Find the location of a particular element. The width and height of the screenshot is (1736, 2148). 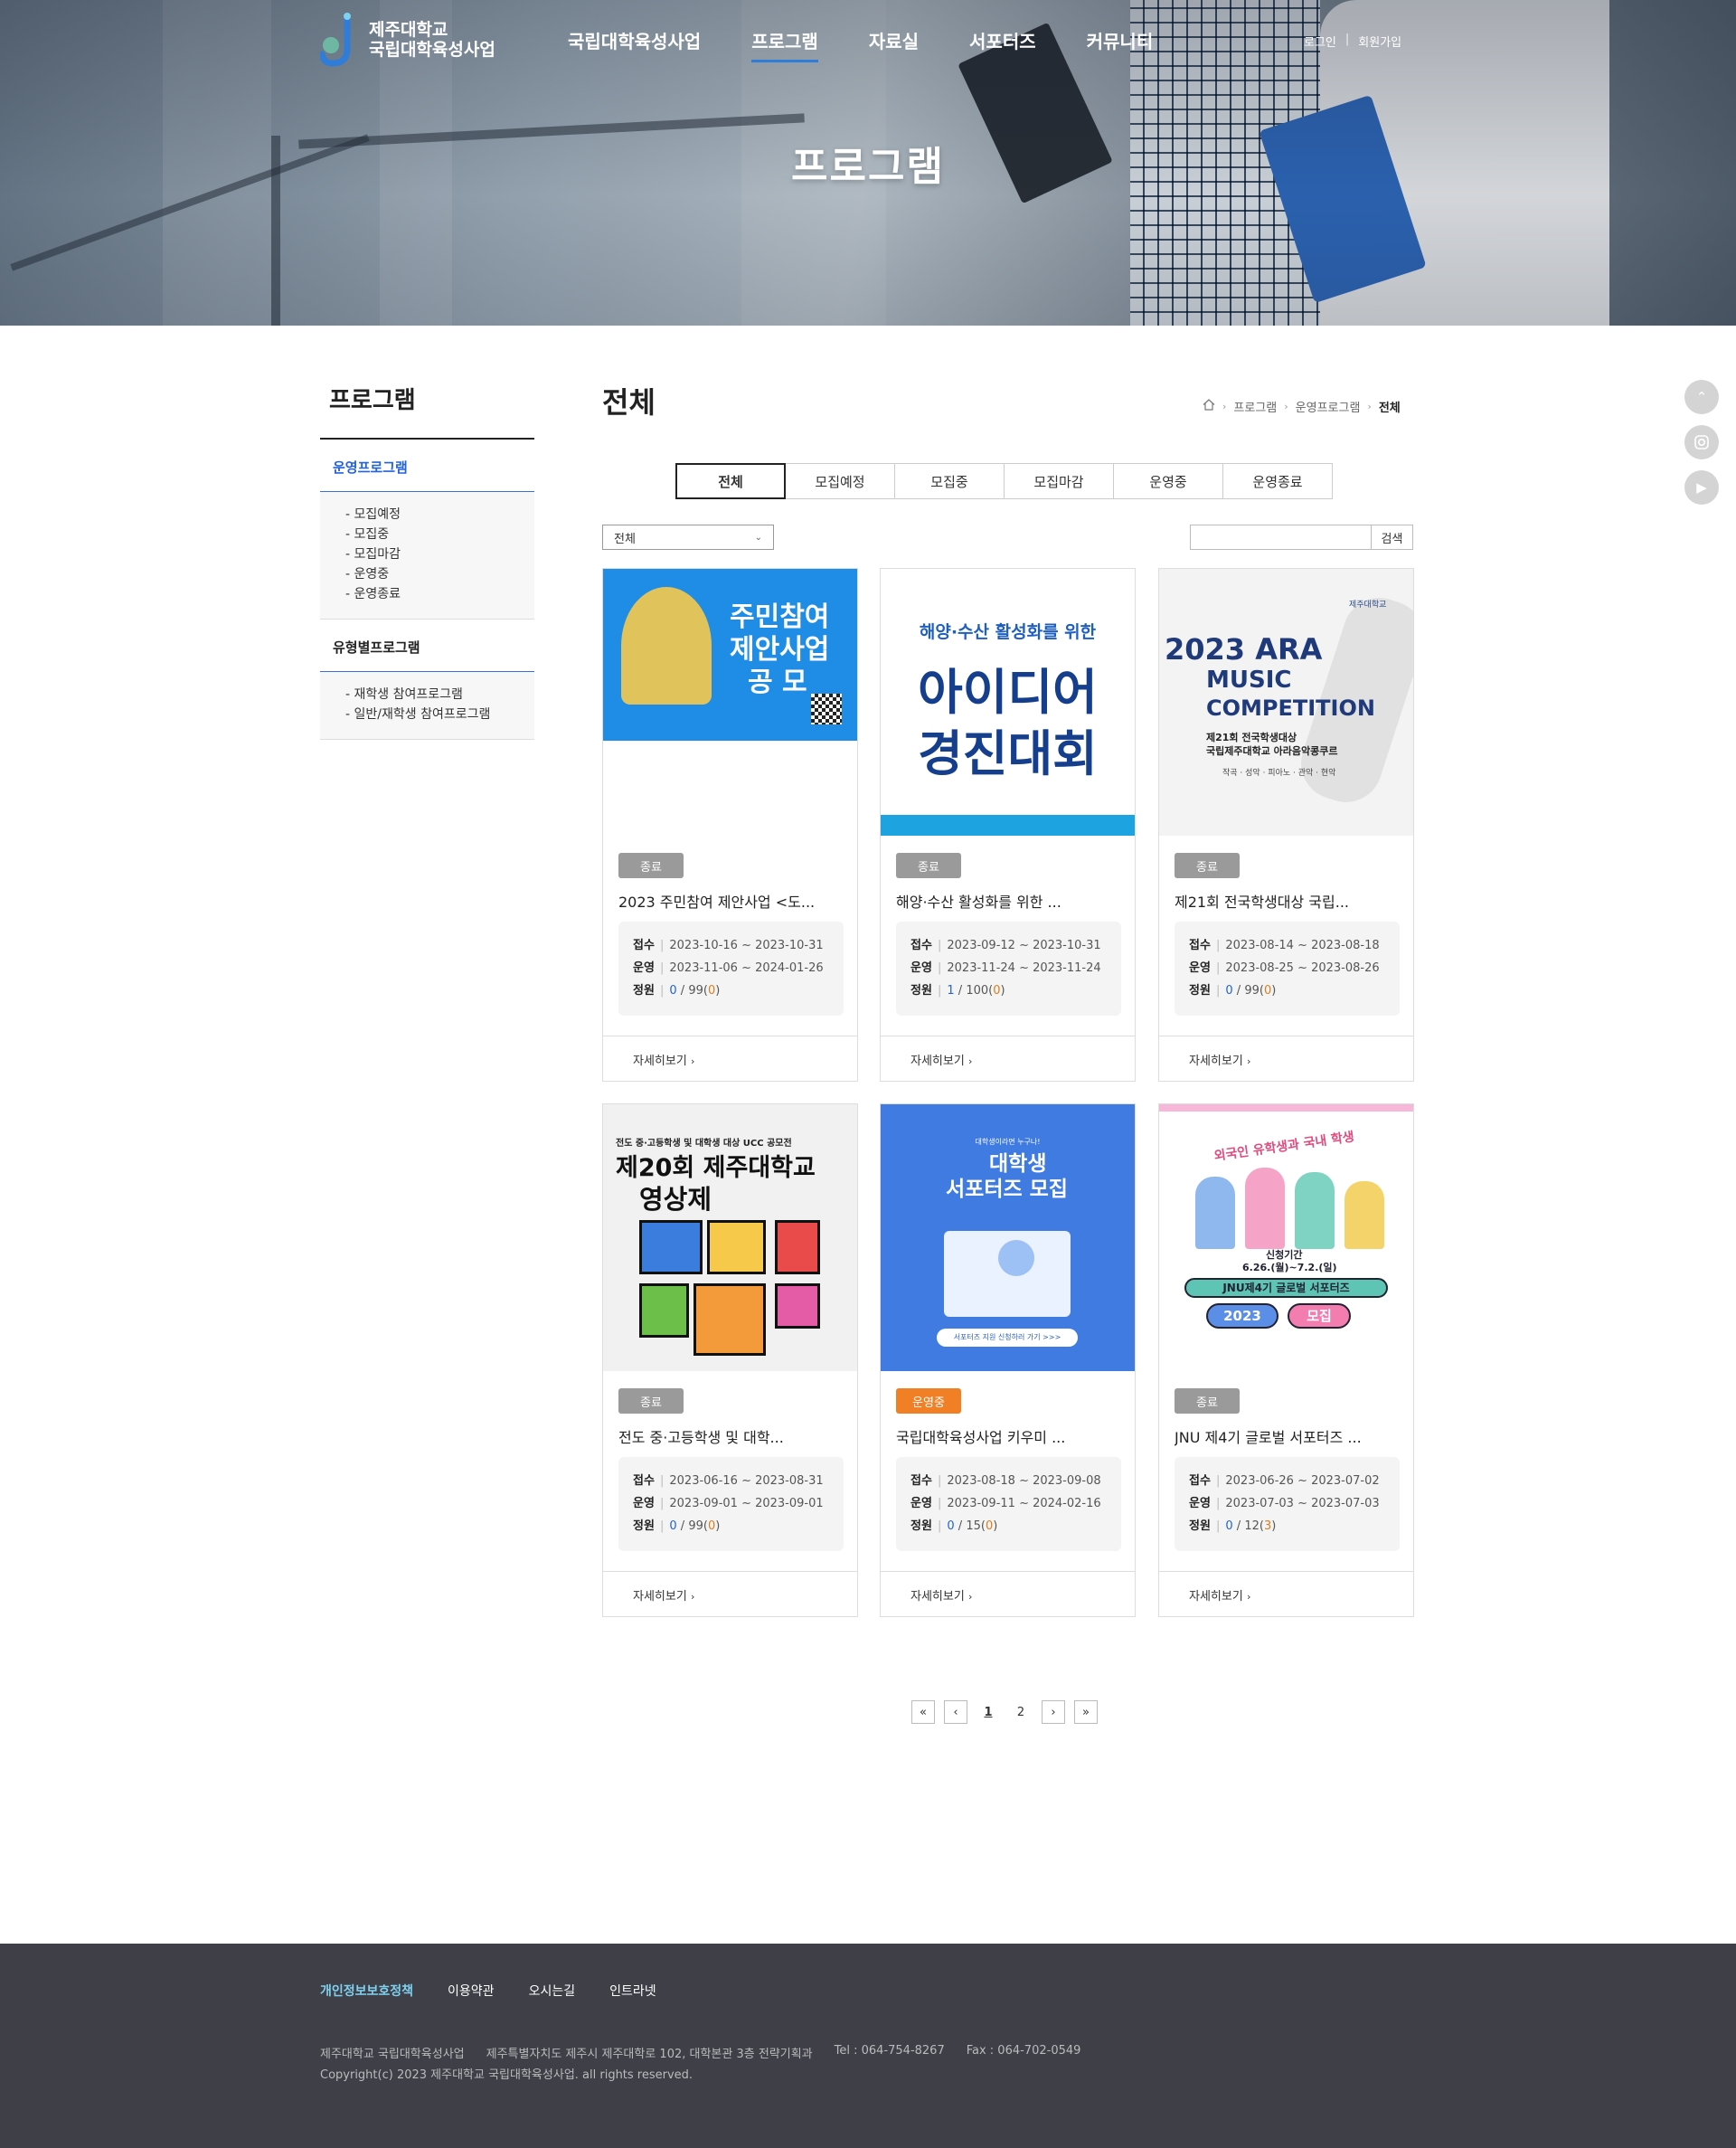

pagination-next-button: › is located at coordinates (1053, 1712).